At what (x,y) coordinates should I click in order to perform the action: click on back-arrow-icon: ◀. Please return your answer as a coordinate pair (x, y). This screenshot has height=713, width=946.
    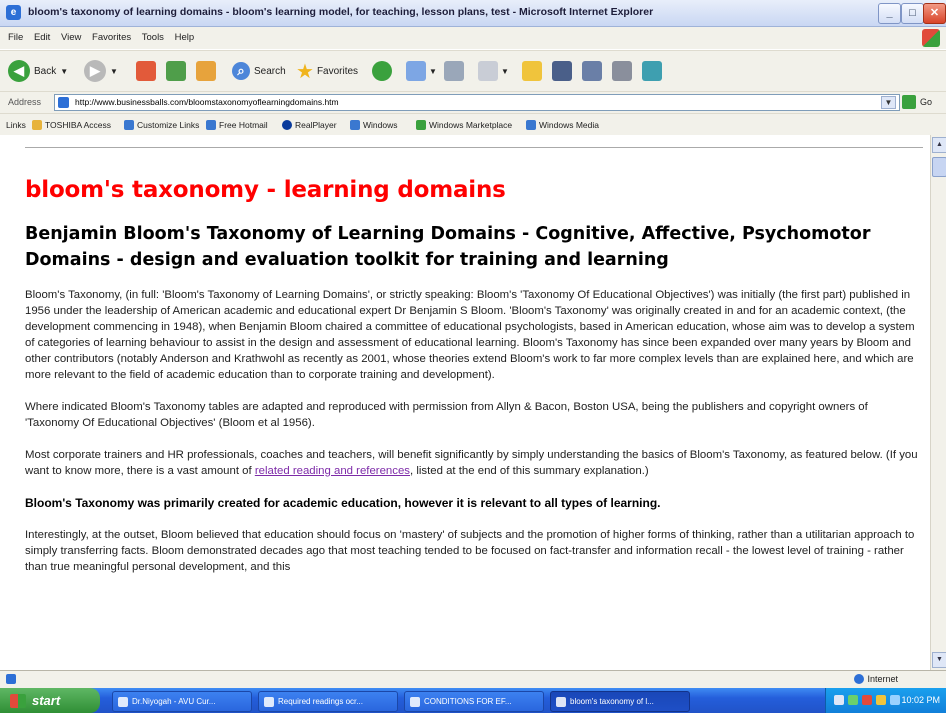
    Looking at the image, I should click on (19, 71).